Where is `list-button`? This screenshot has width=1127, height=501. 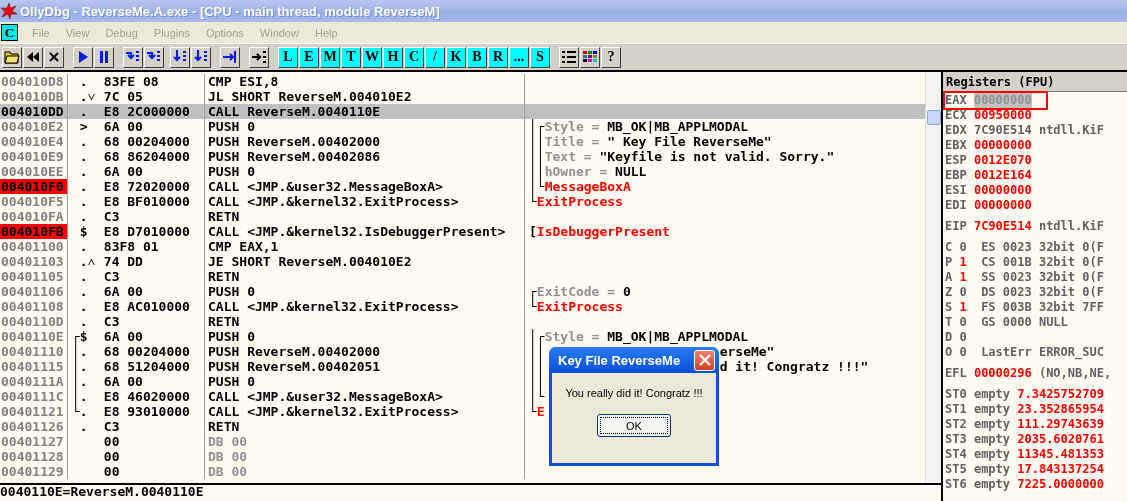 list-button is located at coordinates (569, 57).